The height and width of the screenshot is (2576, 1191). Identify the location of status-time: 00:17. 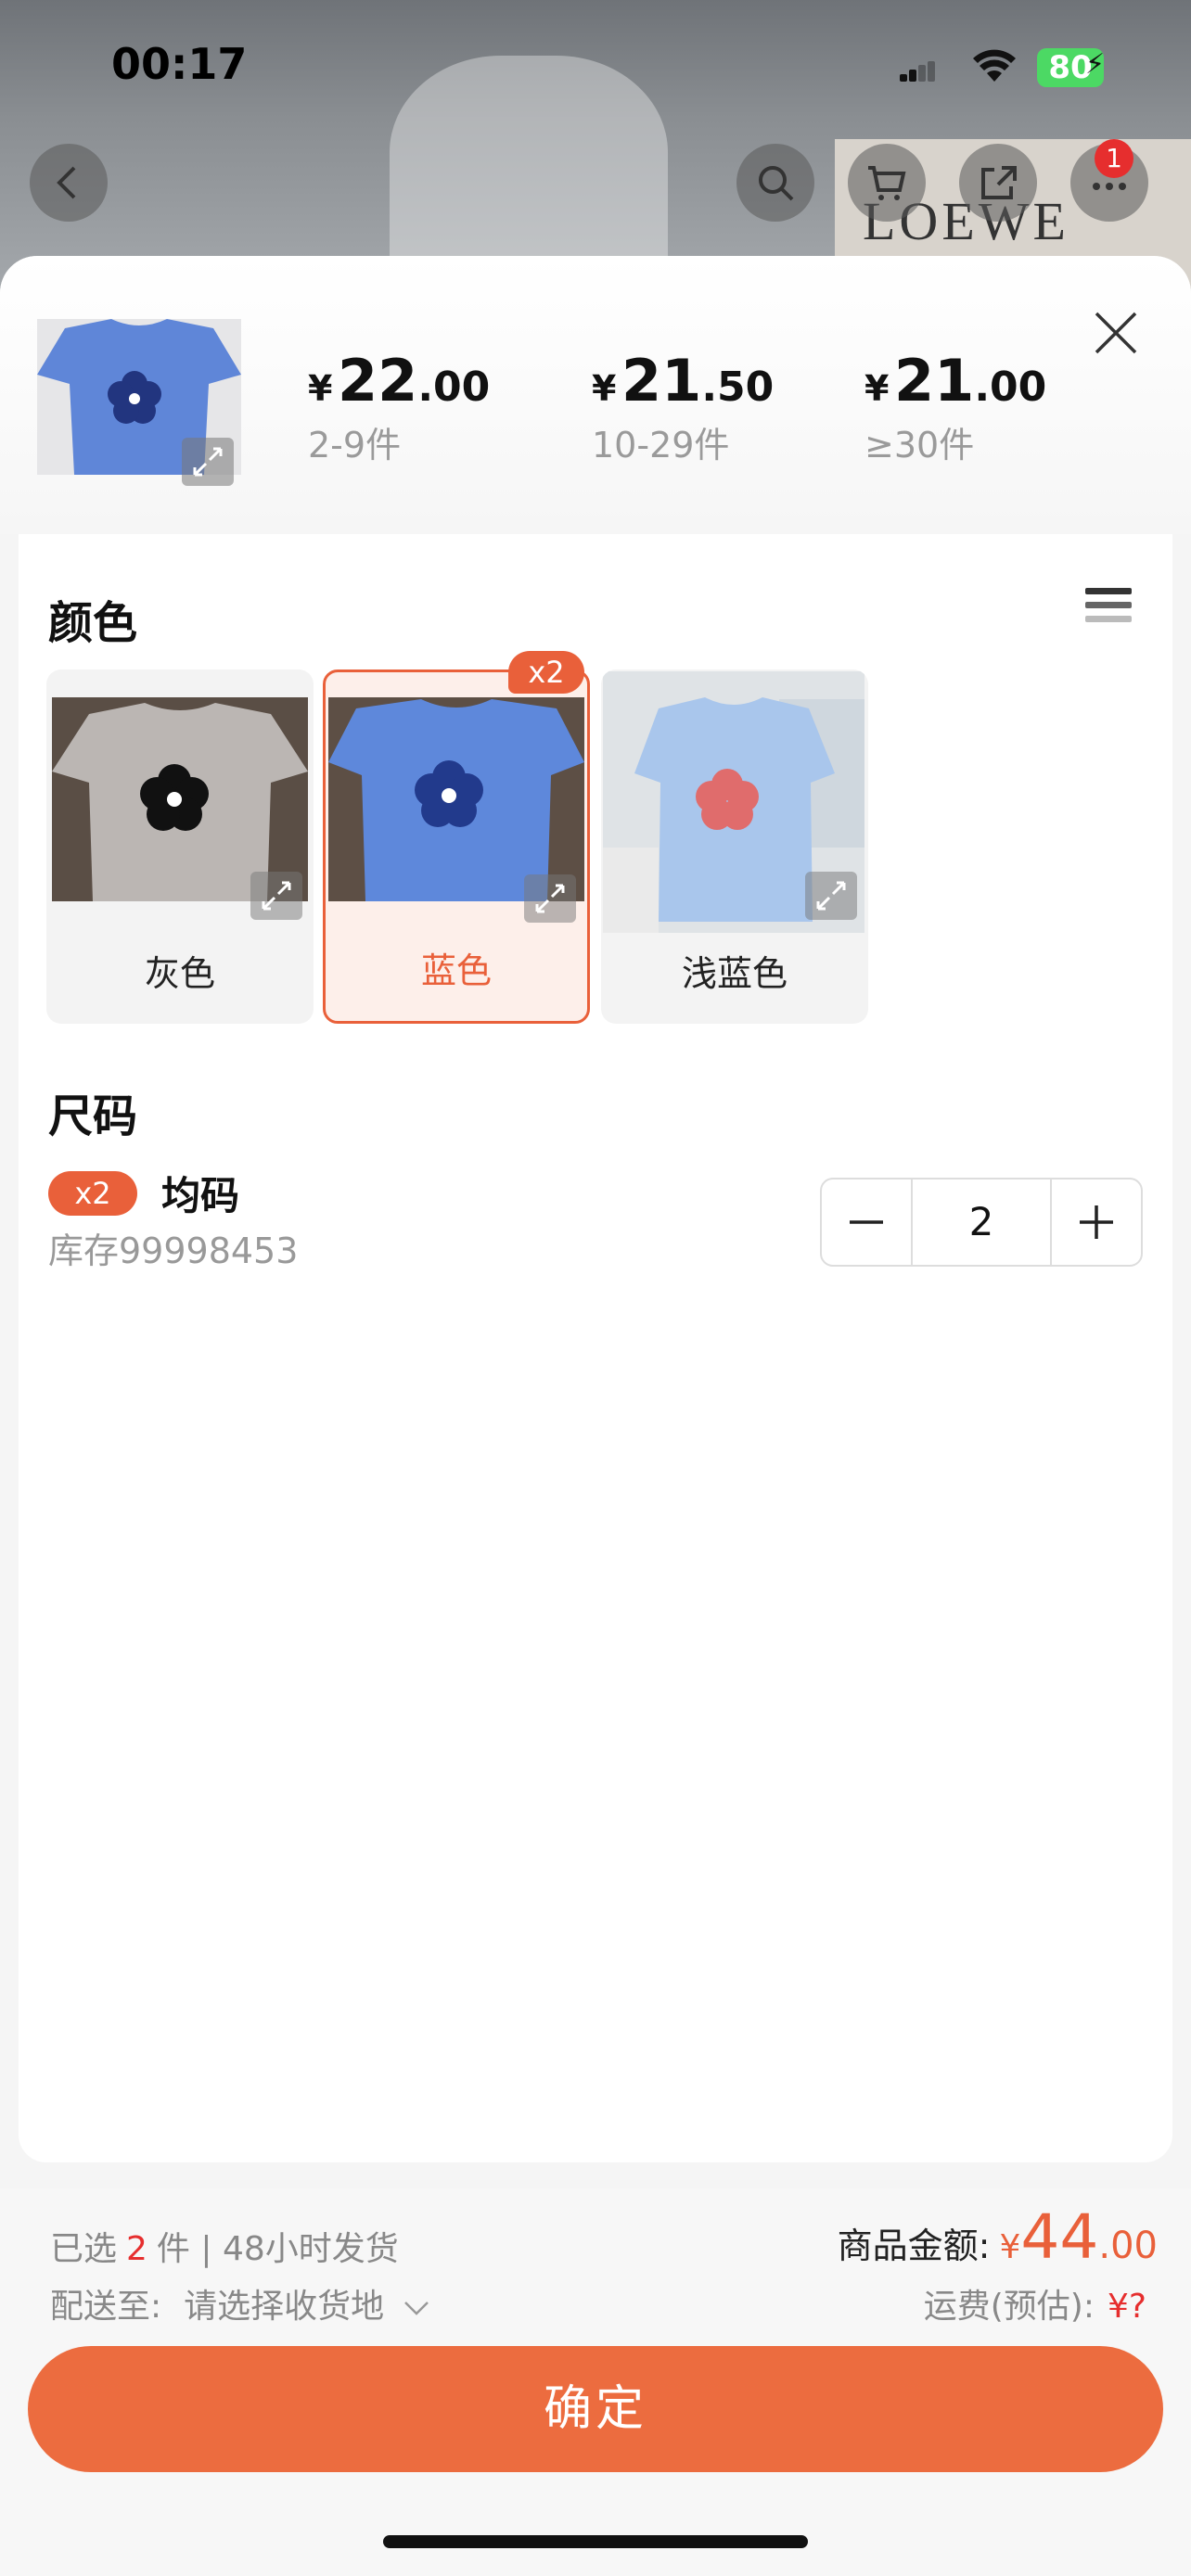
(179, 64).